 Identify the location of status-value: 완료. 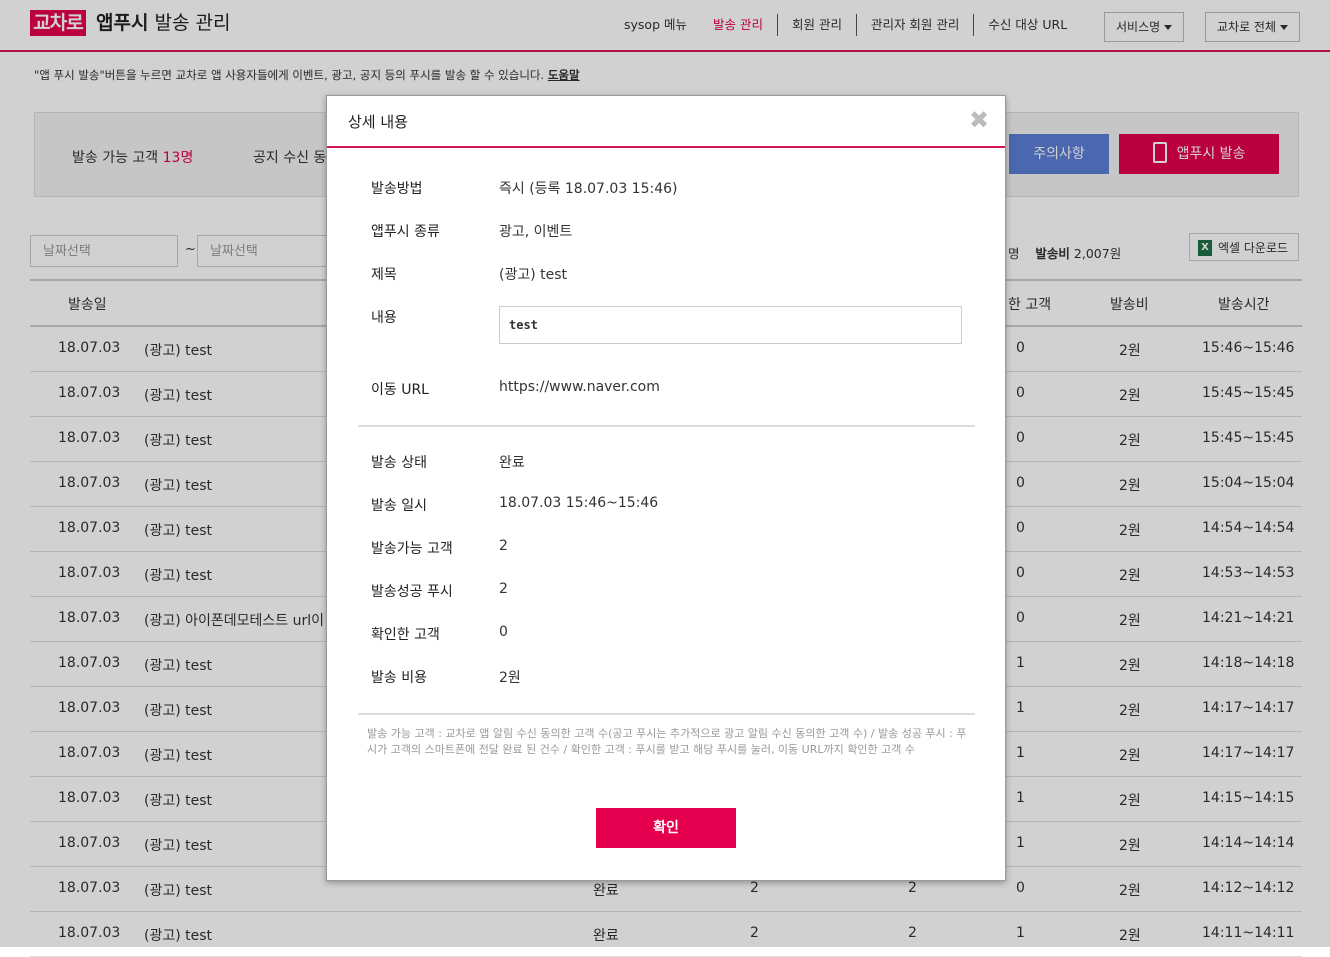
(512, 463).